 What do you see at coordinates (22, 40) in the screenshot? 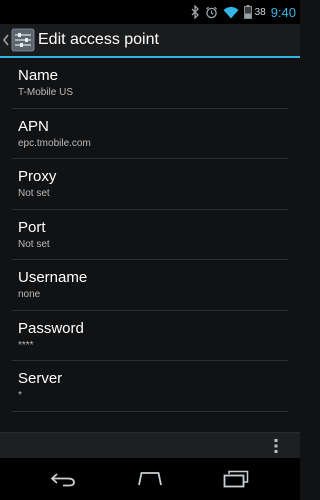
I see `settings-app-icon` at bounding box center [22, 40].